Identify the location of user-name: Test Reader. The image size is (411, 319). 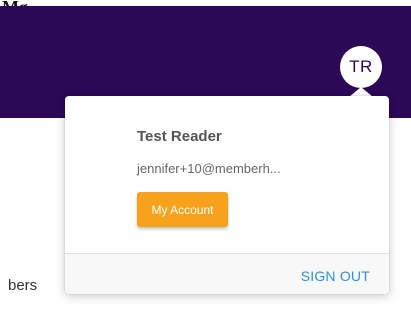
(179, 136).